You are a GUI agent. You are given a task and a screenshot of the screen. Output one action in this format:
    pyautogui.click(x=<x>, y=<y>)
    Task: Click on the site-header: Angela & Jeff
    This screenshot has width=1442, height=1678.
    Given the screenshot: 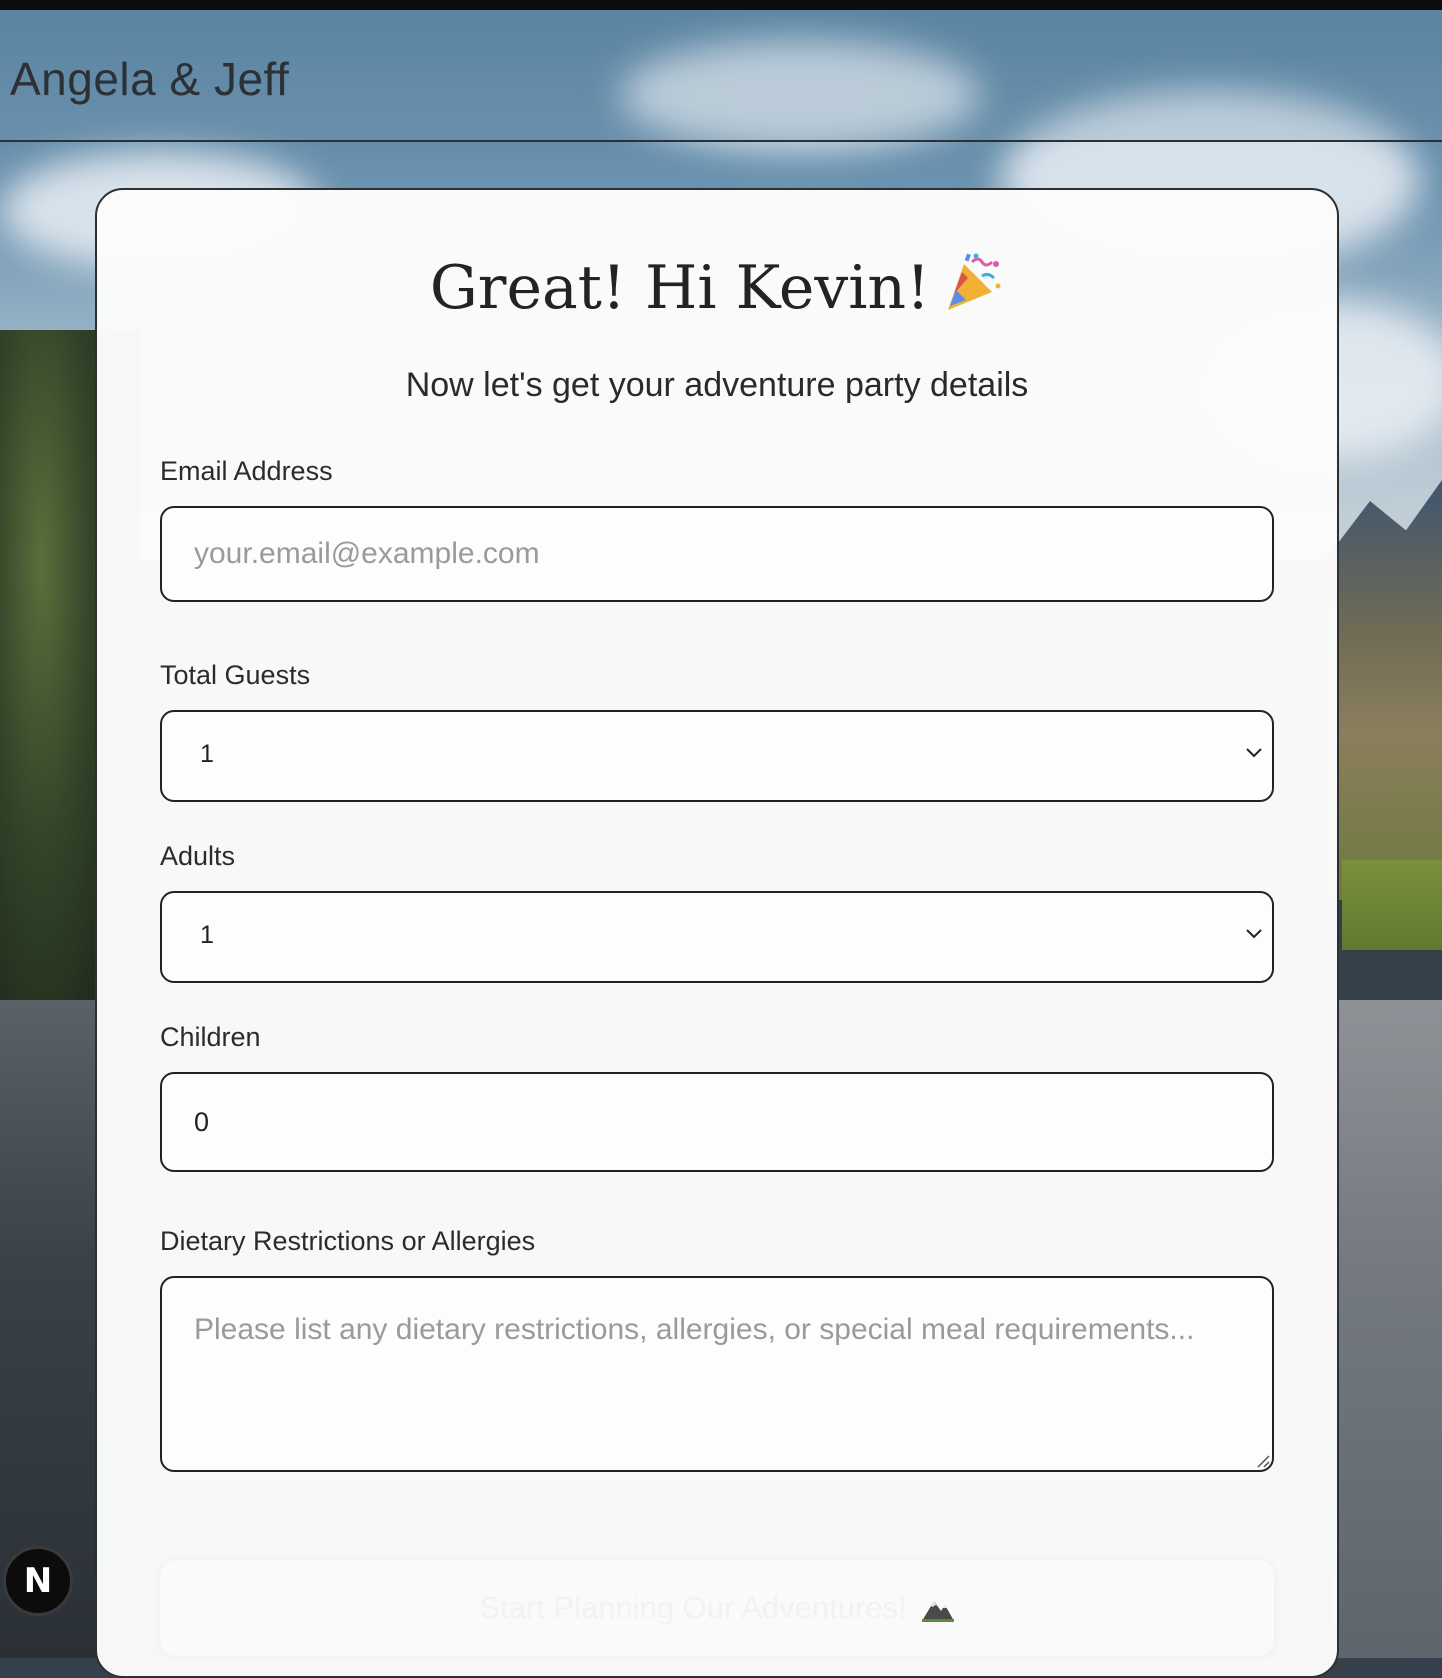 What is the action you would take?
    pyautogui.click(x=721, y=76)
    